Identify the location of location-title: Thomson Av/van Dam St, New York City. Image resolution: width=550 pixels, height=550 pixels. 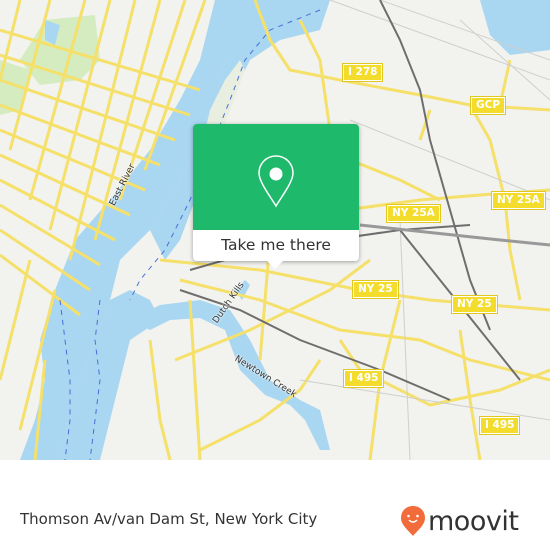
(169, 519).